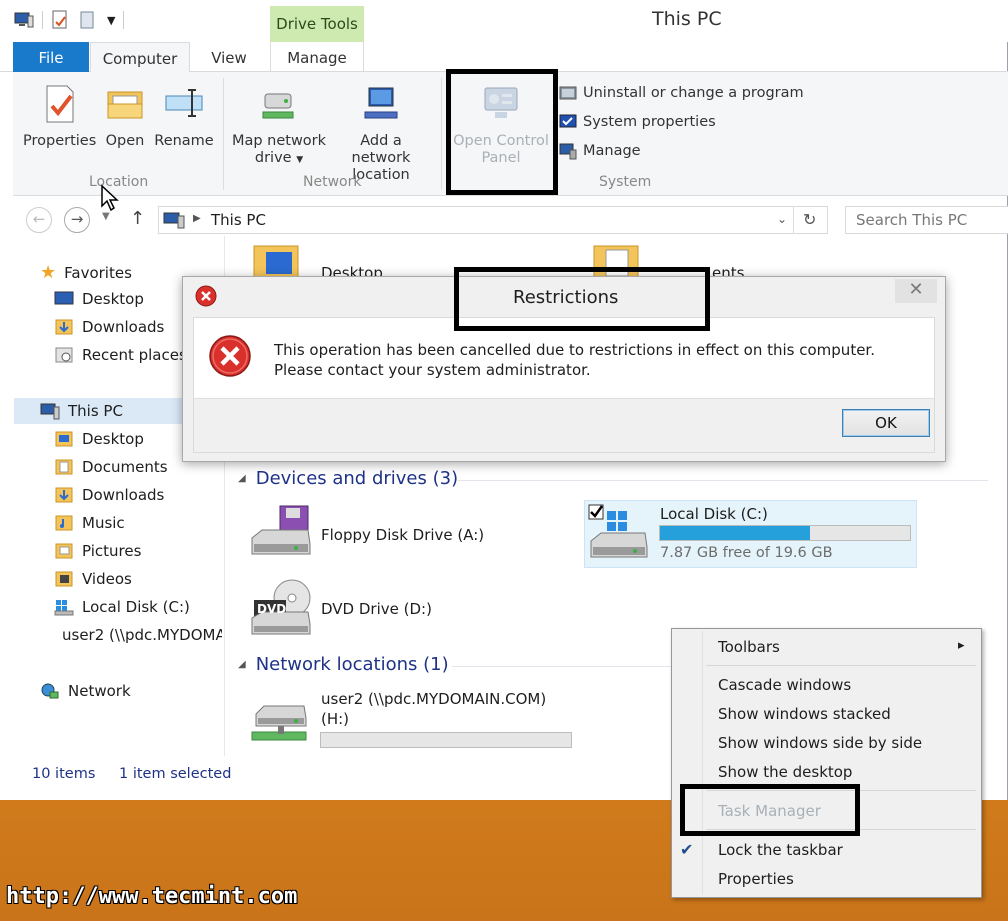 This screenshot has height=921, width=1008. Describe the element at coordinates (98, 272) in the screenshot. I see `nav-favorites-label: Favorites` at that location.